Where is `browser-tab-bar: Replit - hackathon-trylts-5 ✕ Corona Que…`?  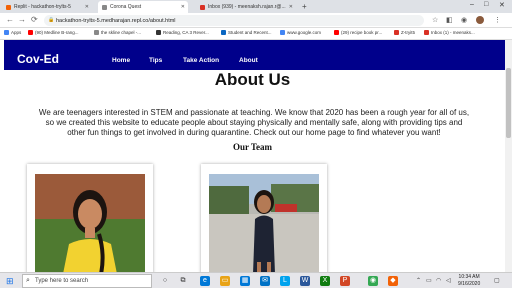
browser-tab-bar: Replit - hackathon-trylts-5 ✕ Corona Que… is located at coordinates (256, 6).